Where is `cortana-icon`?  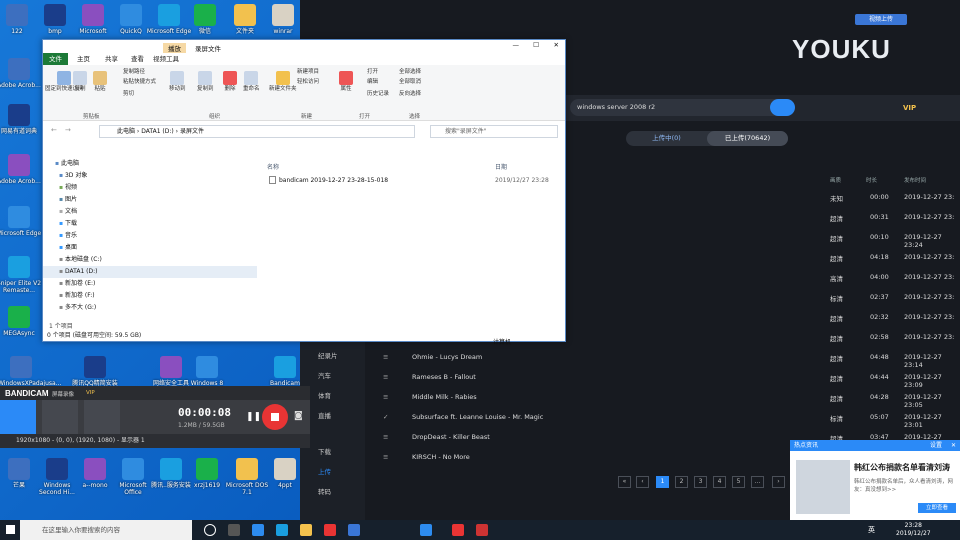
cortana-icon is located at coordinates (210, 530).